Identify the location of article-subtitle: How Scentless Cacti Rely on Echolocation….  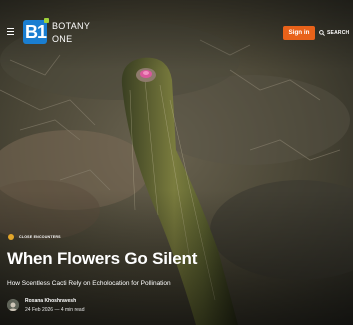
(89, 283).